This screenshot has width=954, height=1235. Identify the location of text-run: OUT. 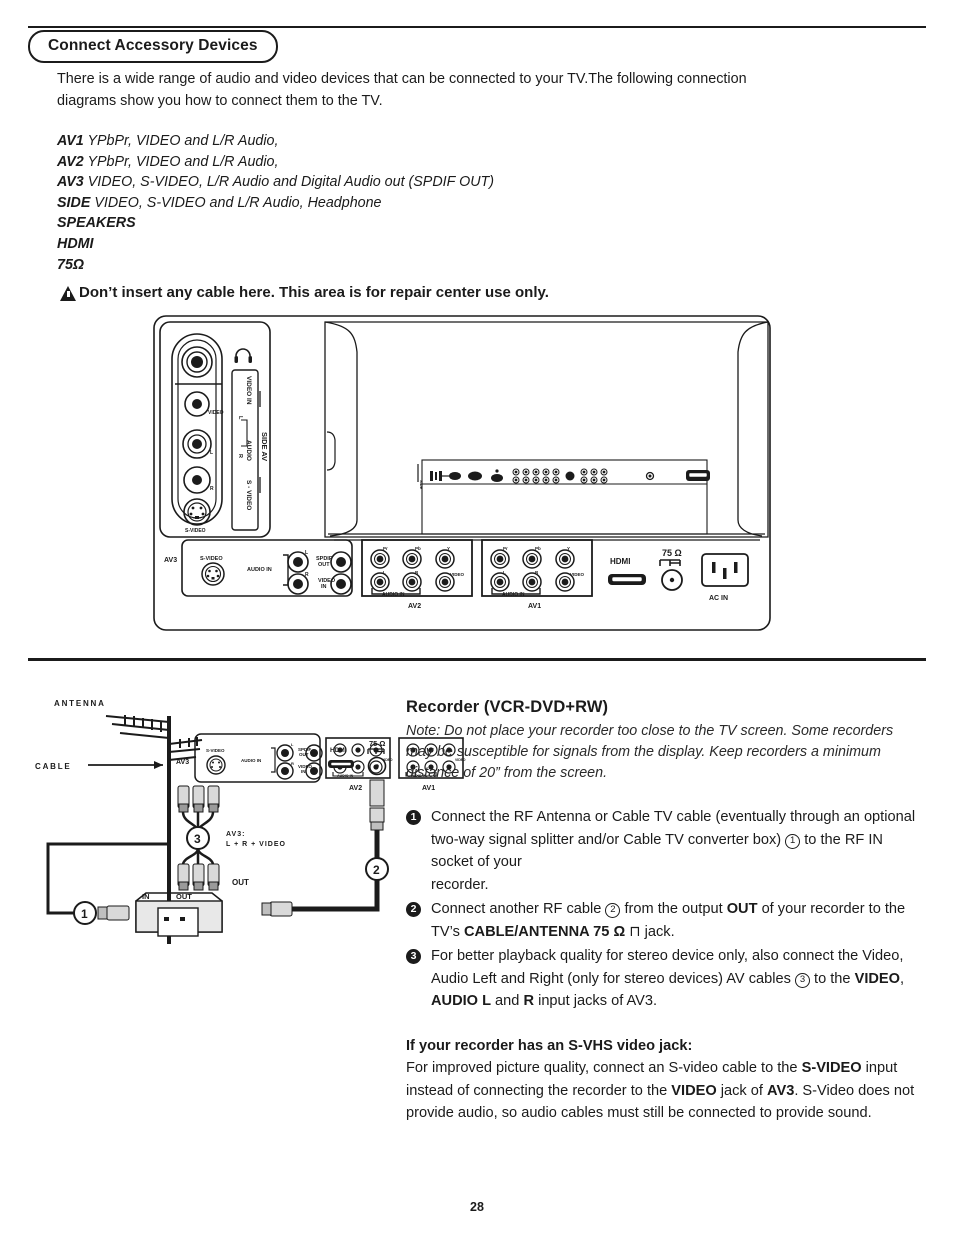
(742, 909).